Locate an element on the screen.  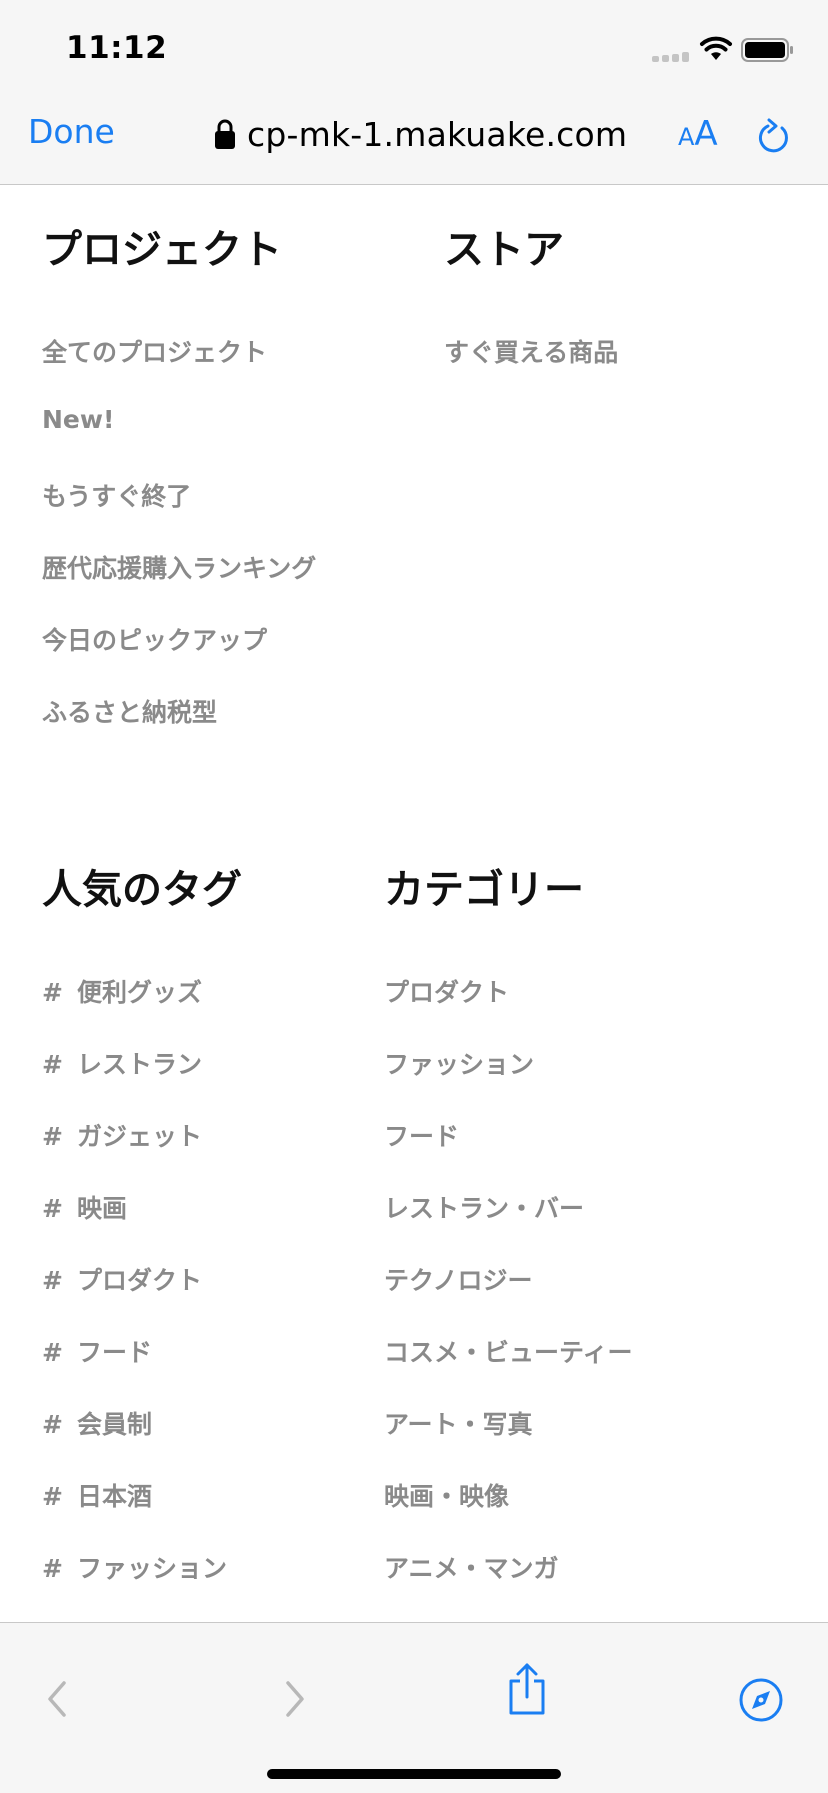
section-title-store: ストア is located at coordinates (504, 250).